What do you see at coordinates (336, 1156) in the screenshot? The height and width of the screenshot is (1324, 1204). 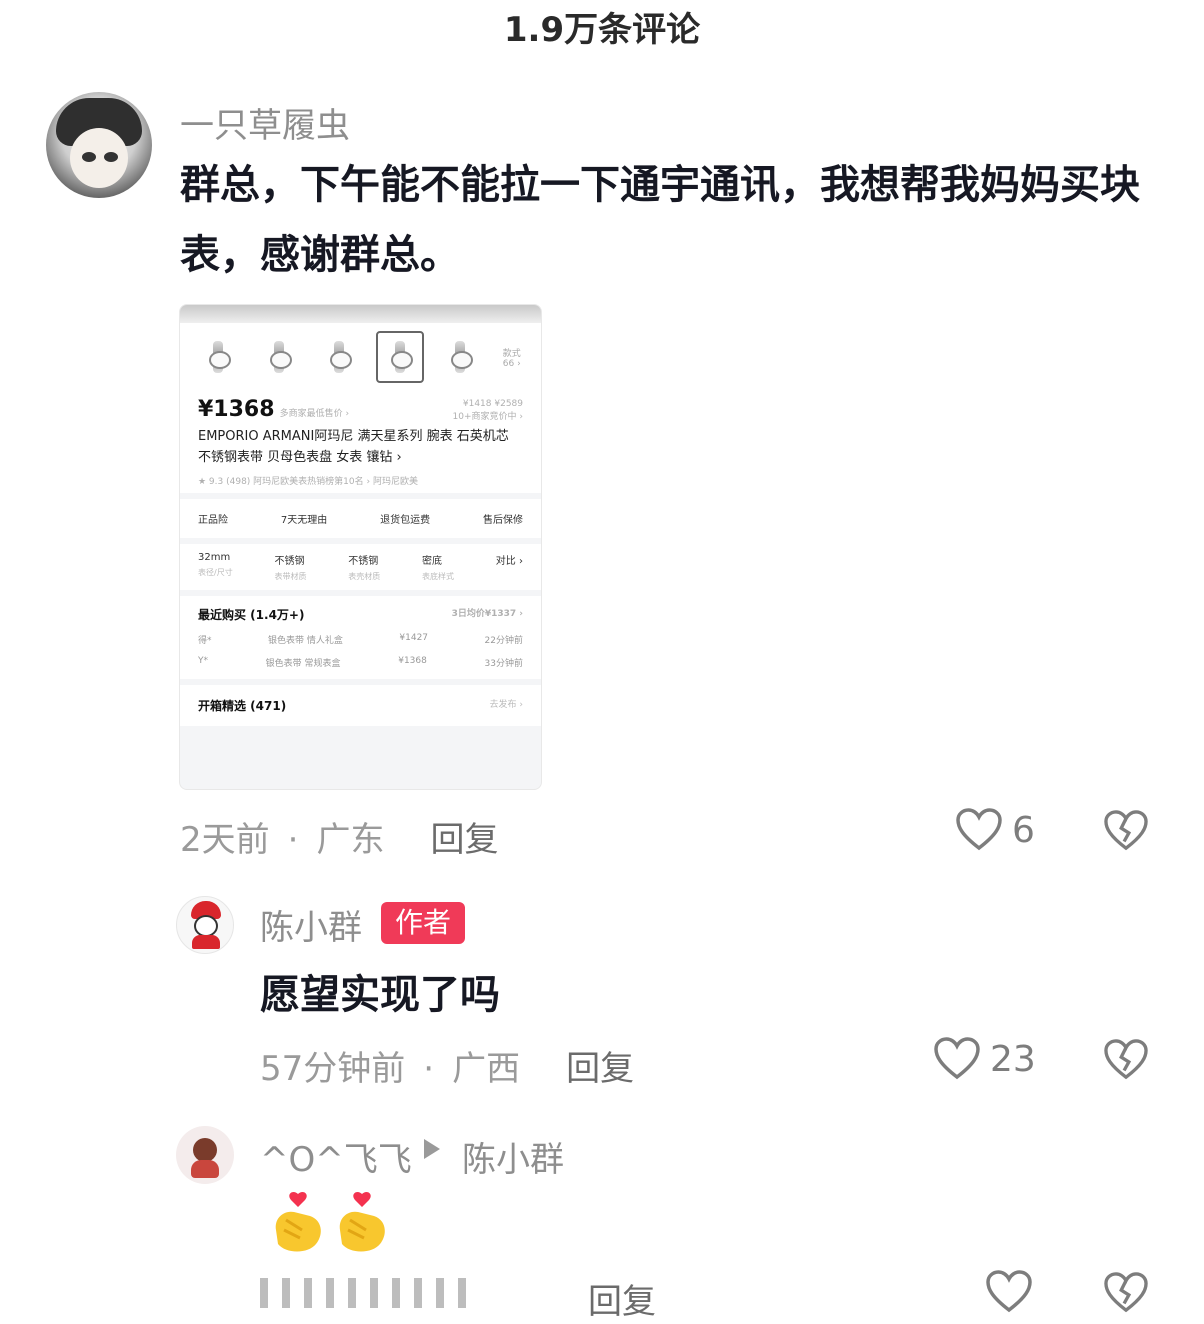 I see `comment-username: ^O^飞飞` at bounding box center [336, 1156].